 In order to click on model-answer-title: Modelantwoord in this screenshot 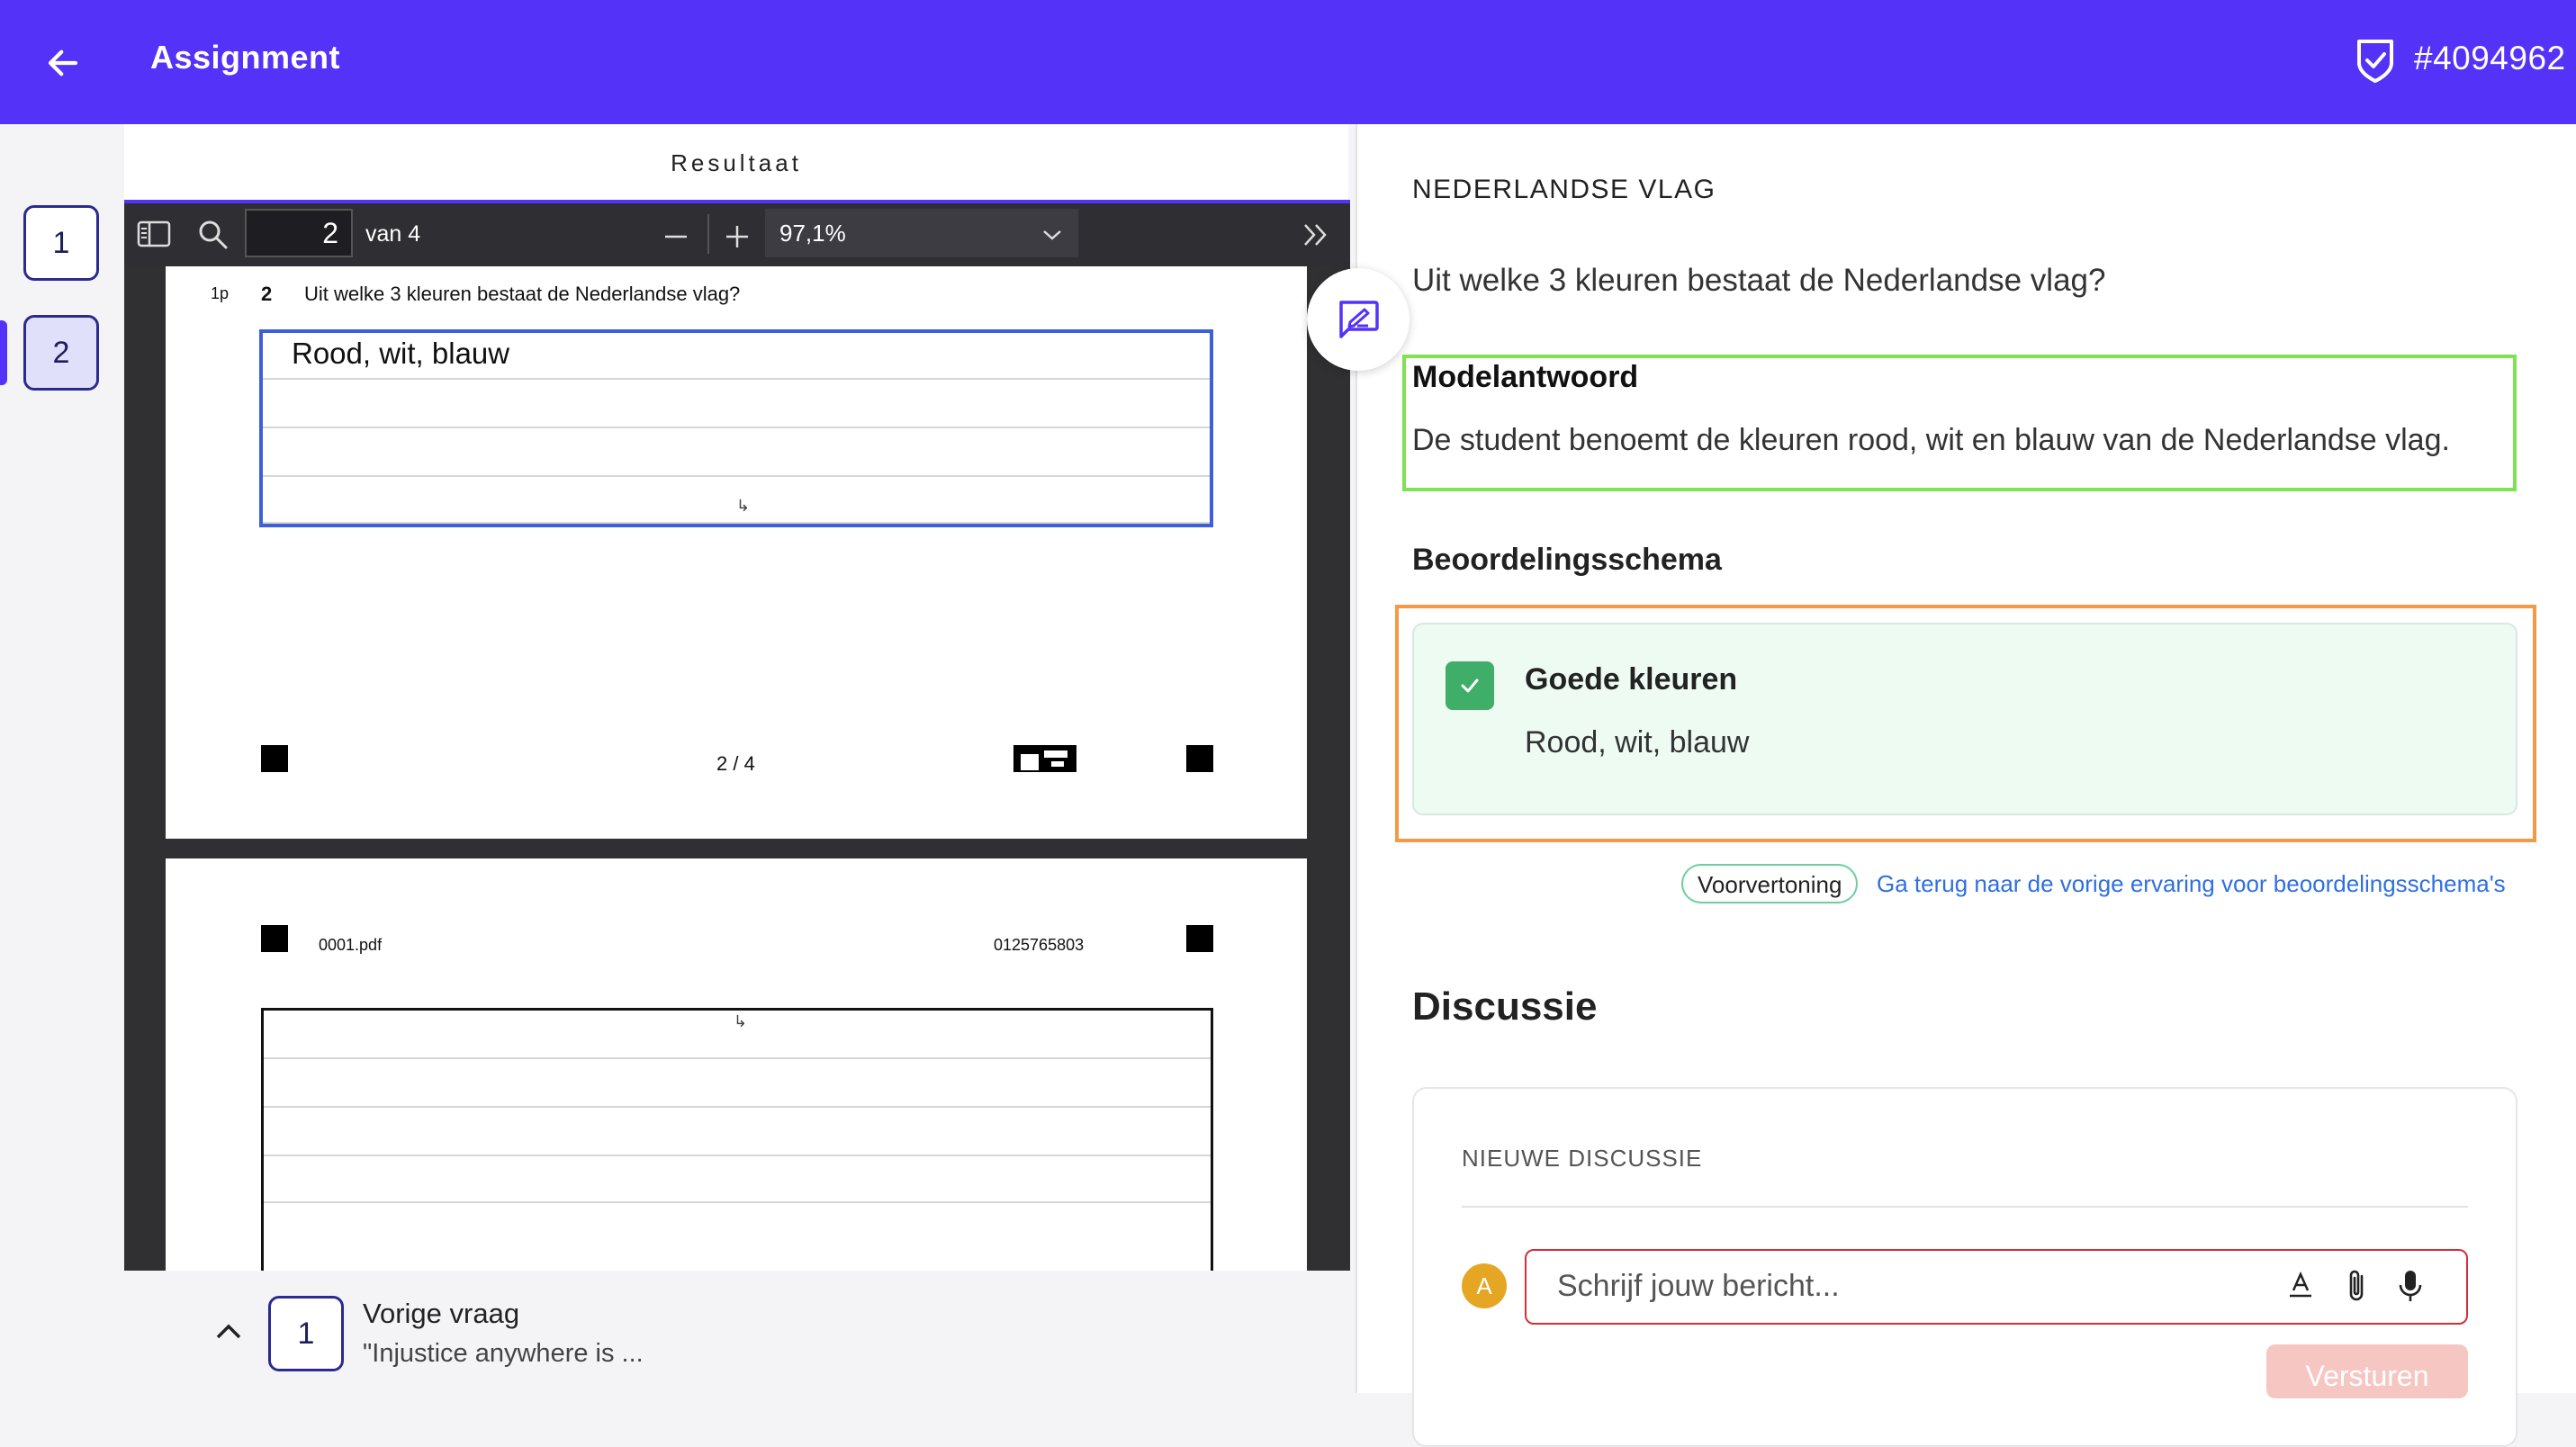, I will do `click(1525, 377)`.